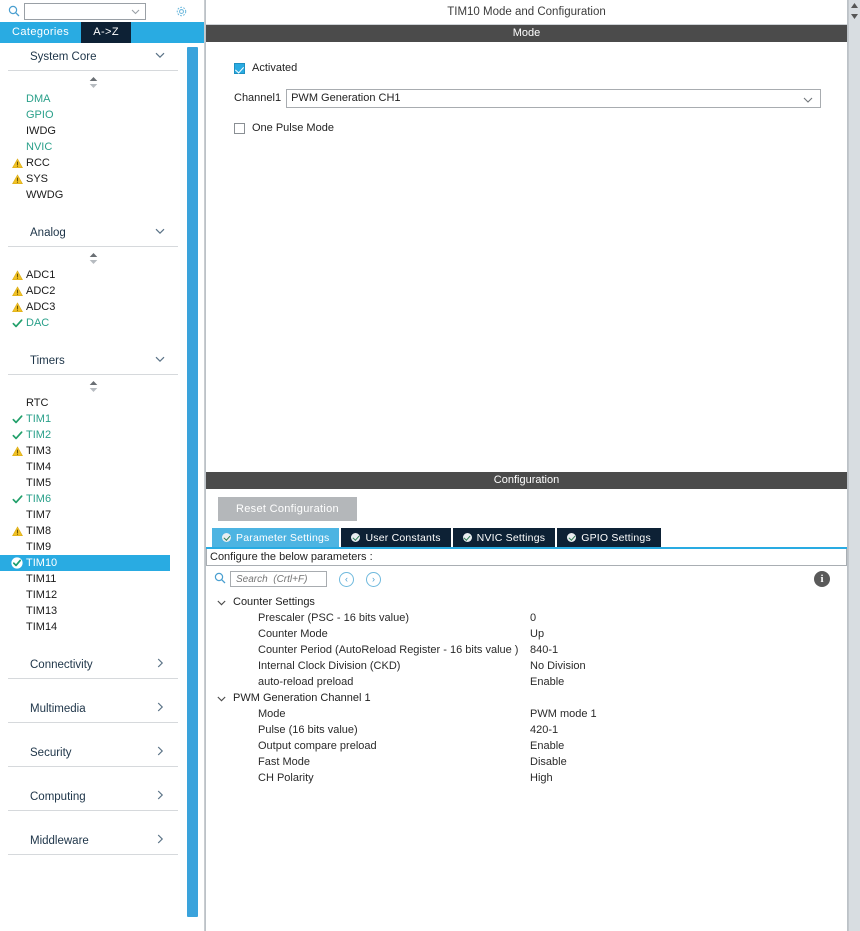 The width and height of the screenshot is (860, 931). I want to click on sidebar-group-header-security: Security, so click(93, 753).